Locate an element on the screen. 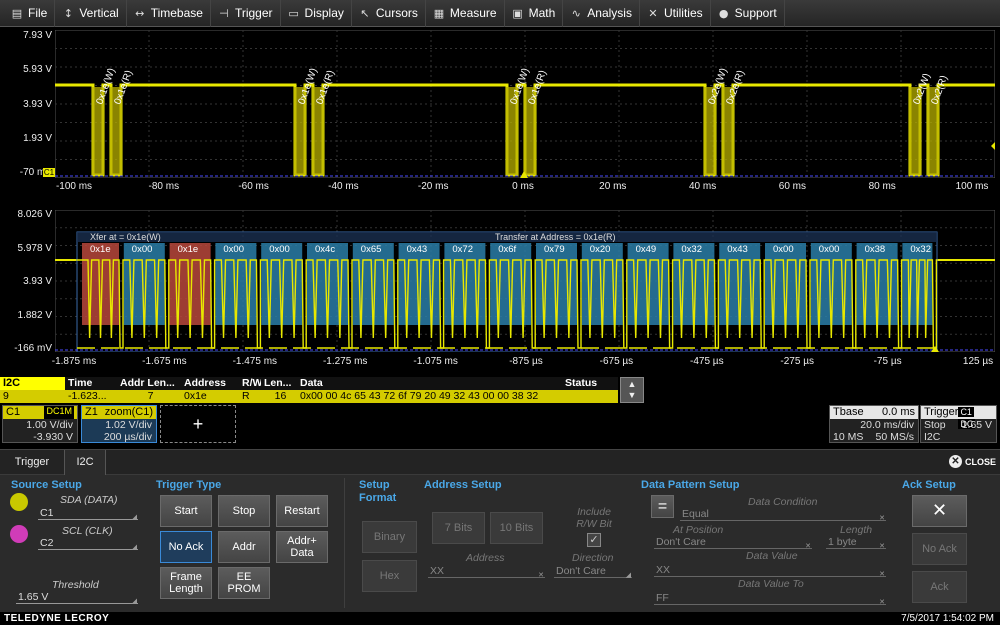  data-condition-label: Data Condition is located at coordinates (783, 502).